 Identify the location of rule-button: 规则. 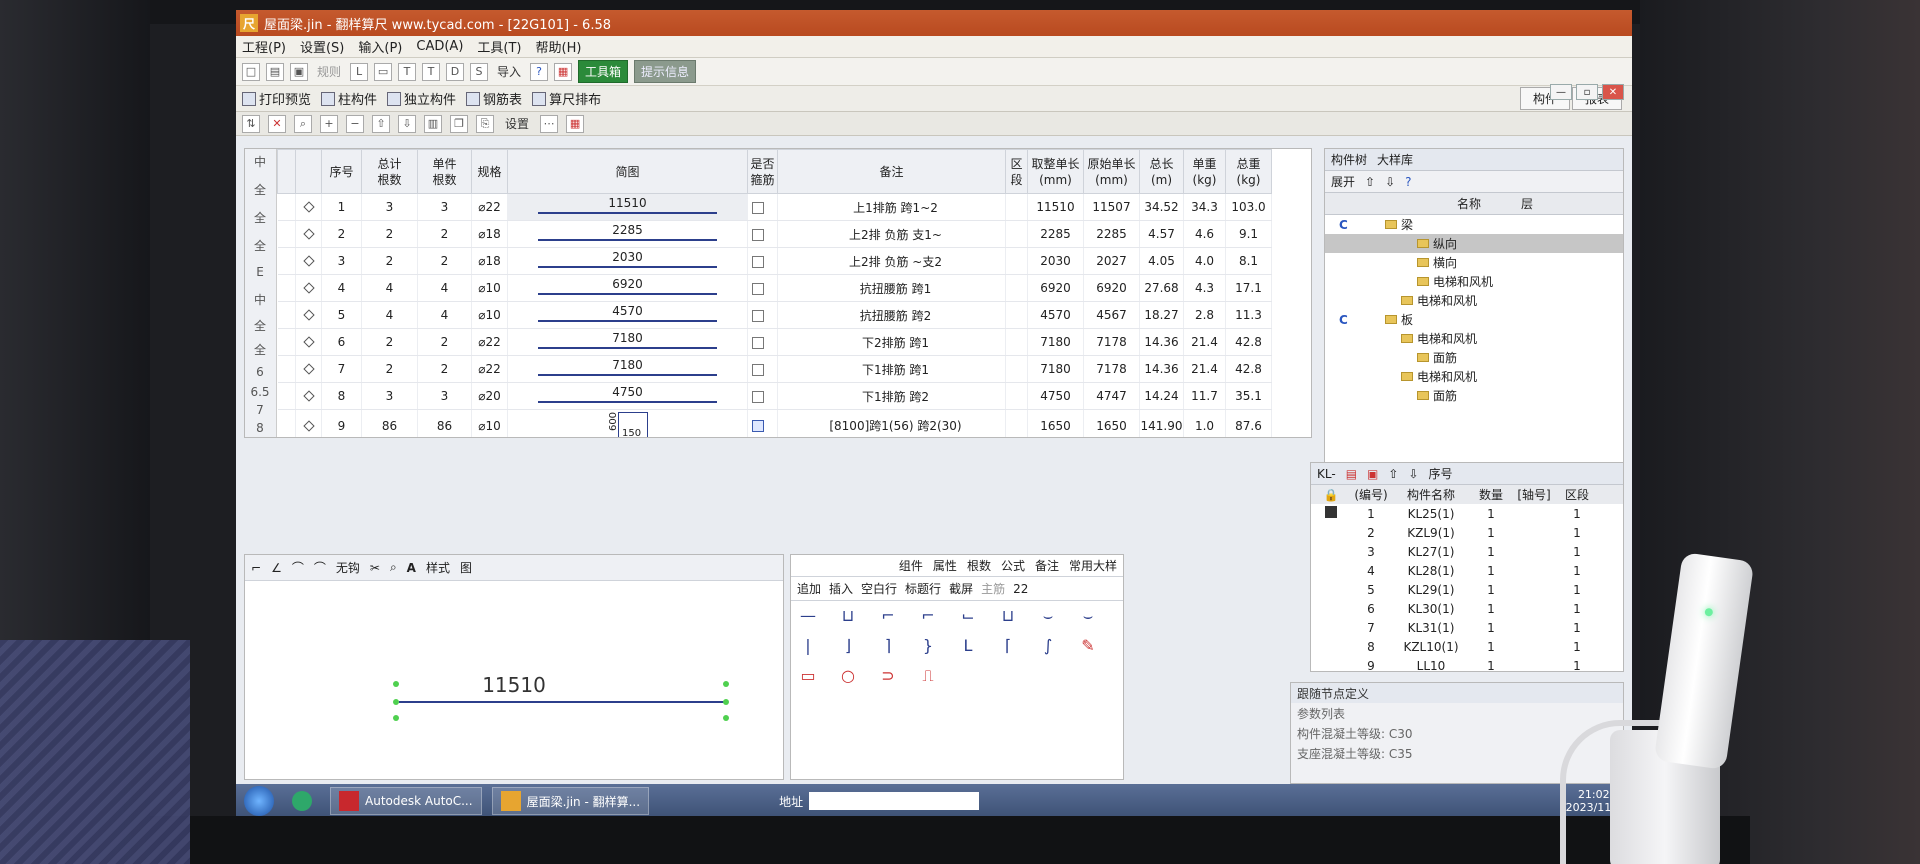
(329, 71).